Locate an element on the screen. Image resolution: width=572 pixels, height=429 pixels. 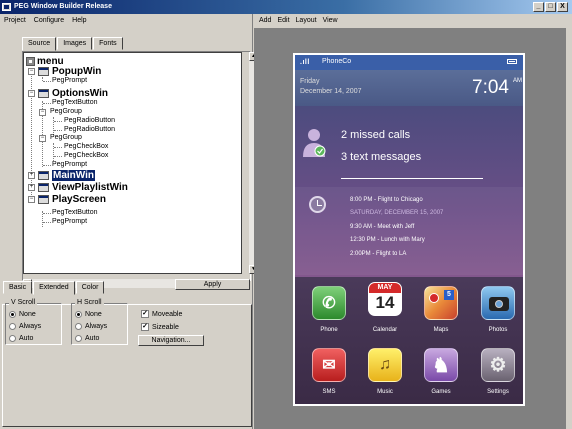
checkbox-checked-icon: ✓ is located at coordinates (145, 327).